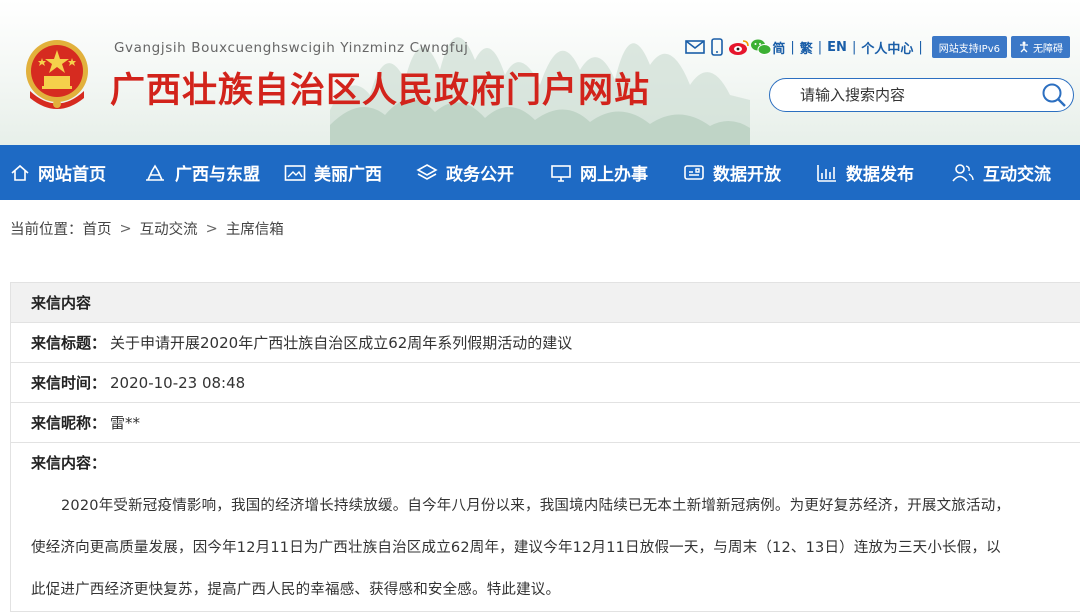 The width and height of the screenshot is (1080, 612). I want to click on breadcrumb-prefix: 当前位置：, so click(46, 230).